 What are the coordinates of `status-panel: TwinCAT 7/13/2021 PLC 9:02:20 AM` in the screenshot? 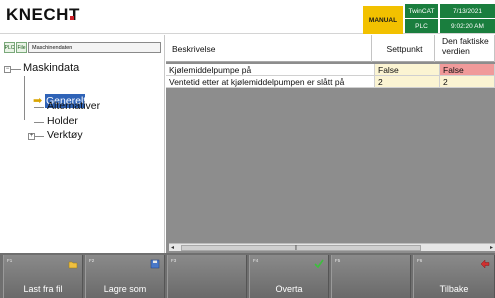 It's located at (450, 19).